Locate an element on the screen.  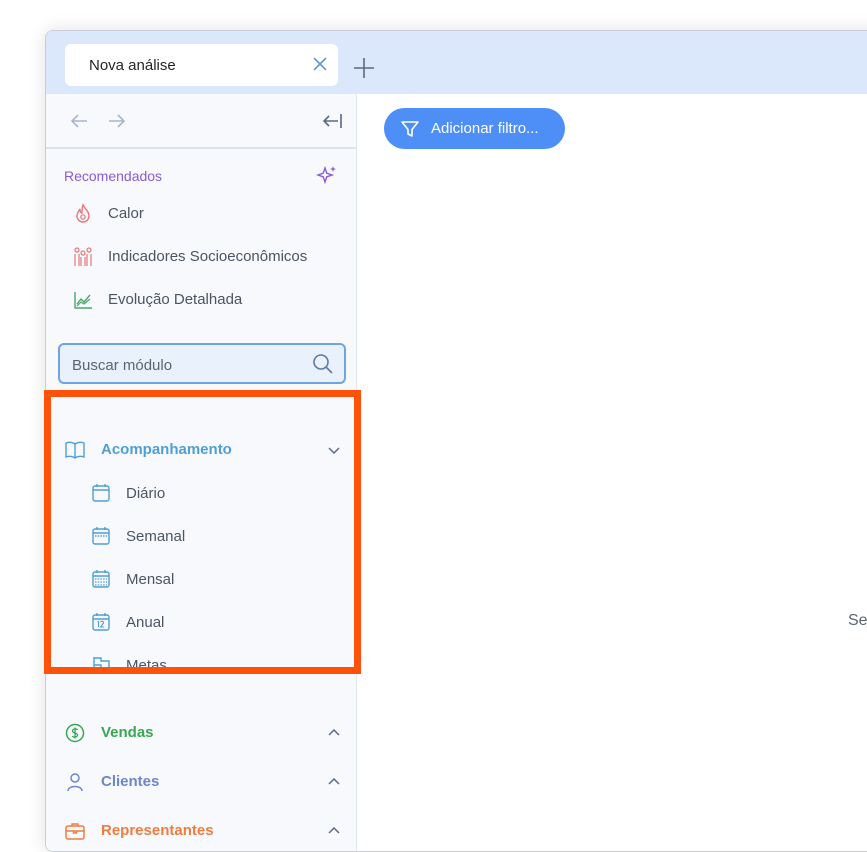
sub-item-label: Anual is located at coordinates (145, 622).